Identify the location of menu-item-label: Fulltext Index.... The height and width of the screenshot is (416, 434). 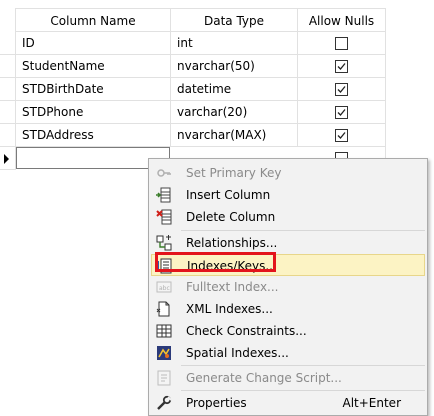
(232, 287).